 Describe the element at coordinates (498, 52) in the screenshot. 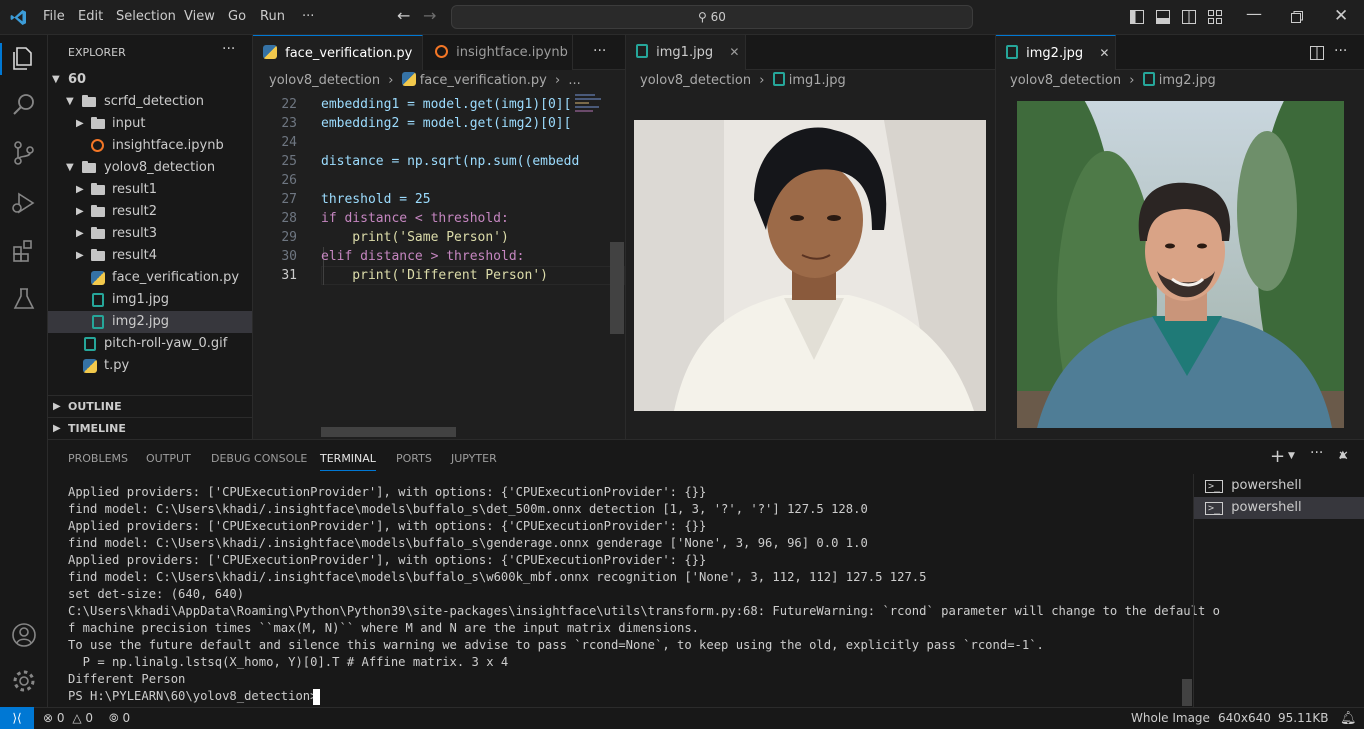

I see `tab-insightface-ipynb: insightface.ipynb` at that location.